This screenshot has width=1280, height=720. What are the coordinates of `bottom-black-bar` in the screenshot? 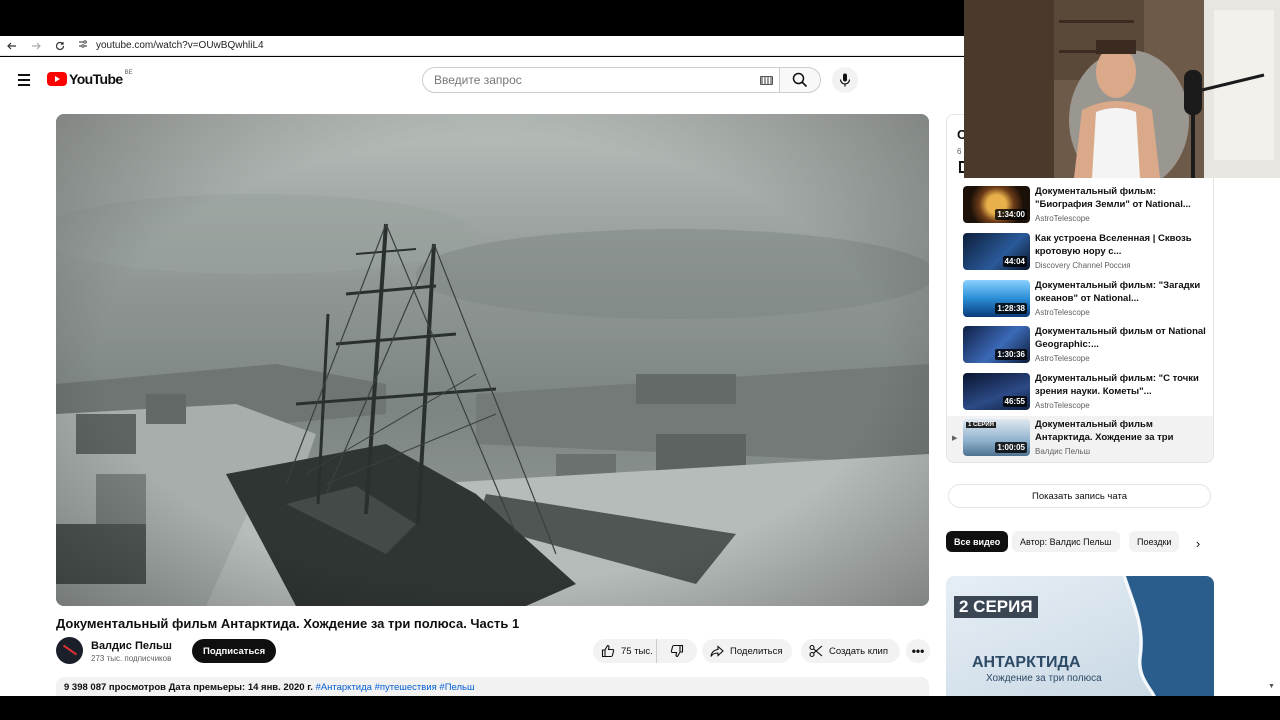 It's located at (640, 708).